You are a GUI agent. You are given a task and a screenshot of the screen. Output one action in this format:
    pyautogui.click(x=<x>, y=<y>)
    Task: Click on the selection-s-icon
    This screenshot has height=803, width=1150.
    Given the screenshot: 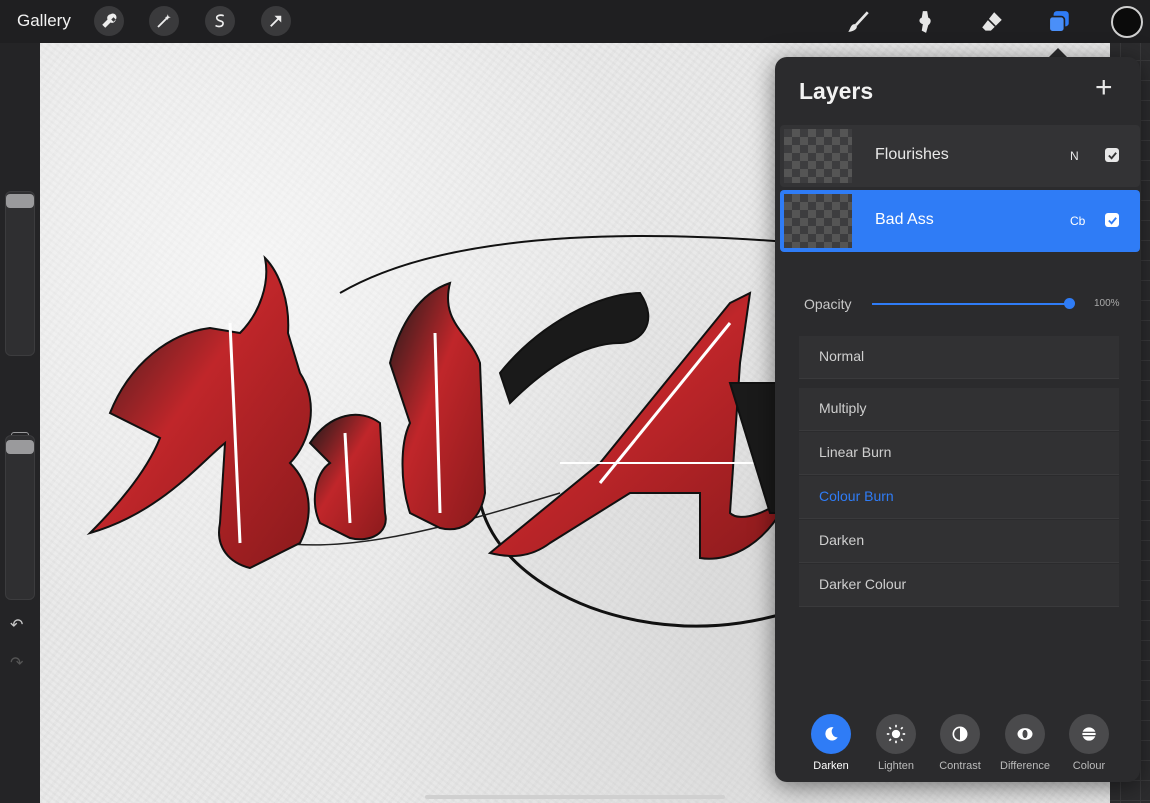 What is the action you would take?
    pyautogui.click(x=220, y=21)
    